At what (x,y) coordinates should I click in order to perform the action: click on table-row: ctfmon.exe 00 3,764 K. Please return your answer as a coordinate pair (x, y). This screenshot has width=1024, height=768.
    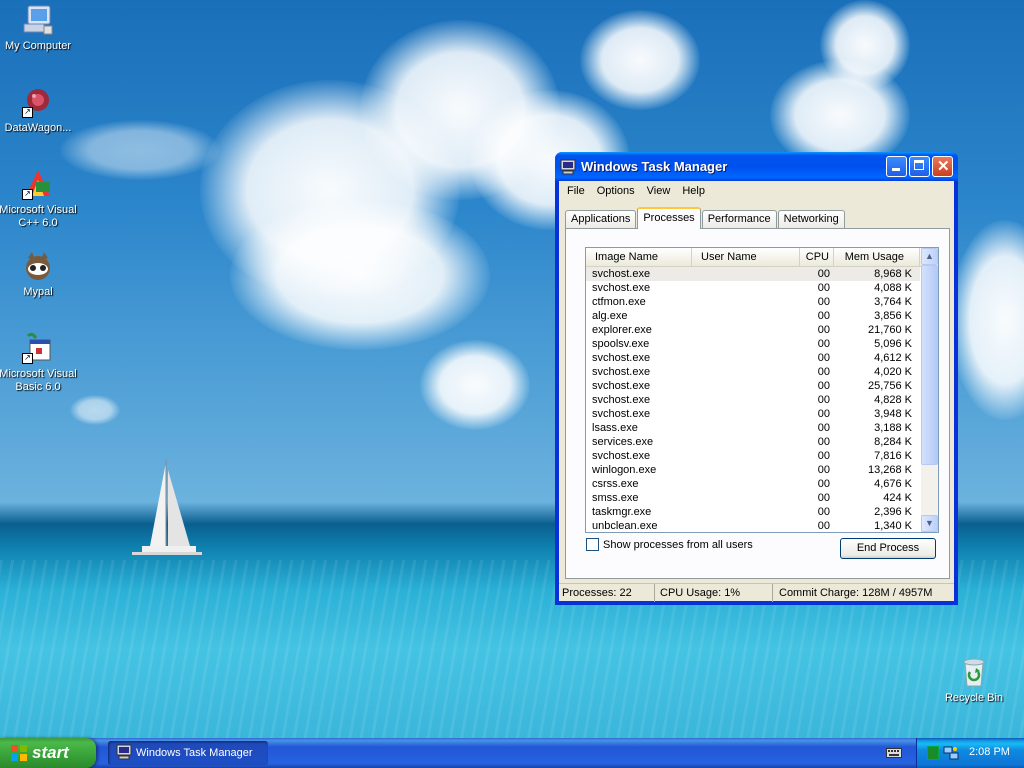
    Looking at the image, I should click on (753, 302).